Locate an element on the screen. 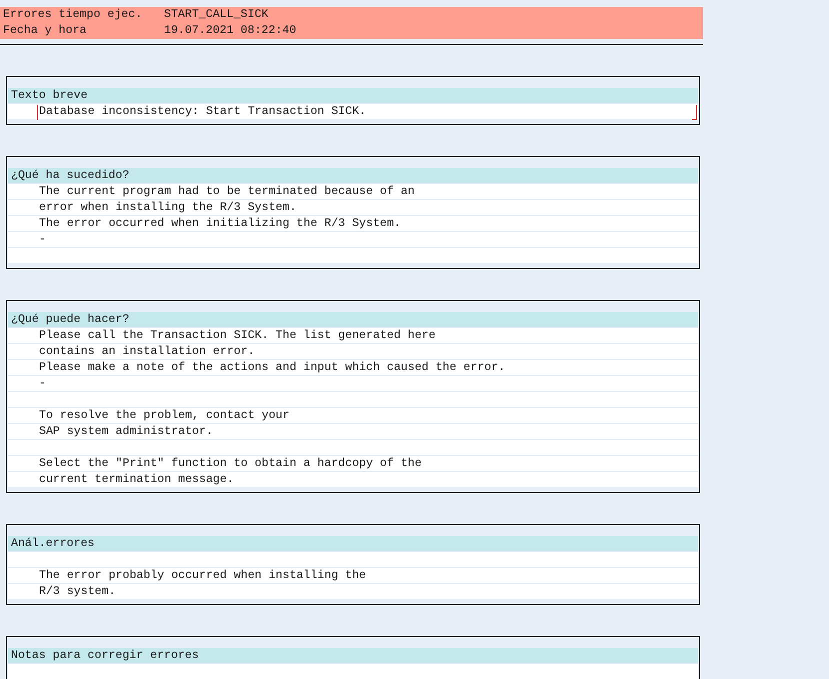 The height and width of the screenshot is (679, 829). message-text: Select the "Print" function to obtain a hardcopy of the is located at coordinates (230, 463).